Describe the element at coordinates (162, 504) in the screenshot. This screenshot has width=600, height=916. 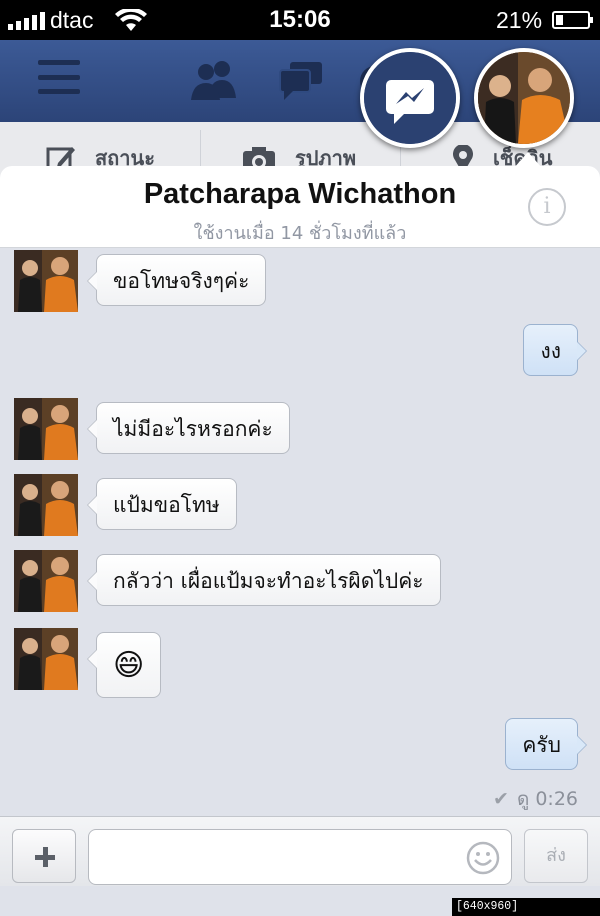
I see `incoming-message: แป้มขอโทษ` at that location.